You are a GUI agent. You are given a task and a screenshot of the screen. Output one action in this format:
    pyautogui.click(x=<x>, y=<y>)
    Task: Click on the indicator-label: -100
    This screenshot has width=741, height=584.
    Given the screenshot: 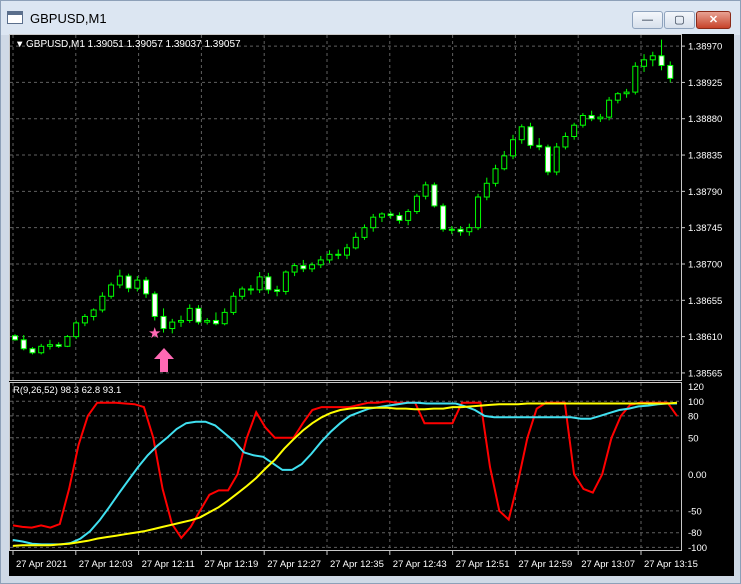 What is the action you would take?
    pyautogui.click(x=697, y=548)
    